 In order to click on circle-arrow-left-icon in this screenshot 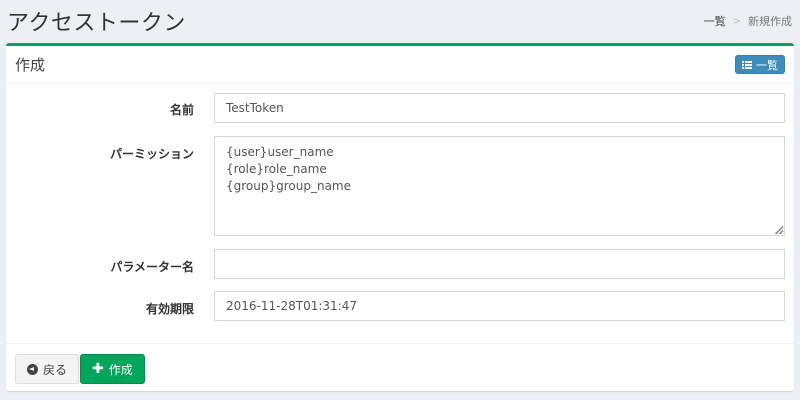, I will do `click(32, 369)`.